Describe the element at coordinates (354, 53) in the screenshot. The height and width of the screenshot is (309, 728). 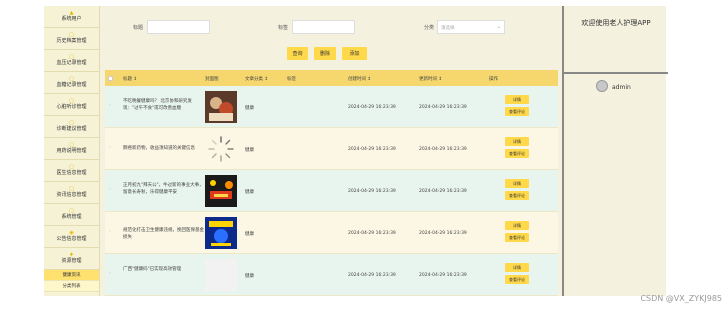
I see `add-button: 添加` at that location.